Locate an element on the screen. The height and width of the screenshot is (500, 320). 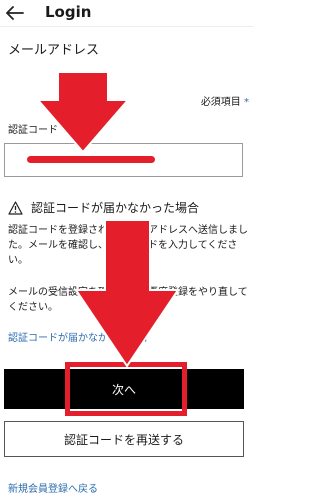
page-title: Login is located at coordinates (68, 12).